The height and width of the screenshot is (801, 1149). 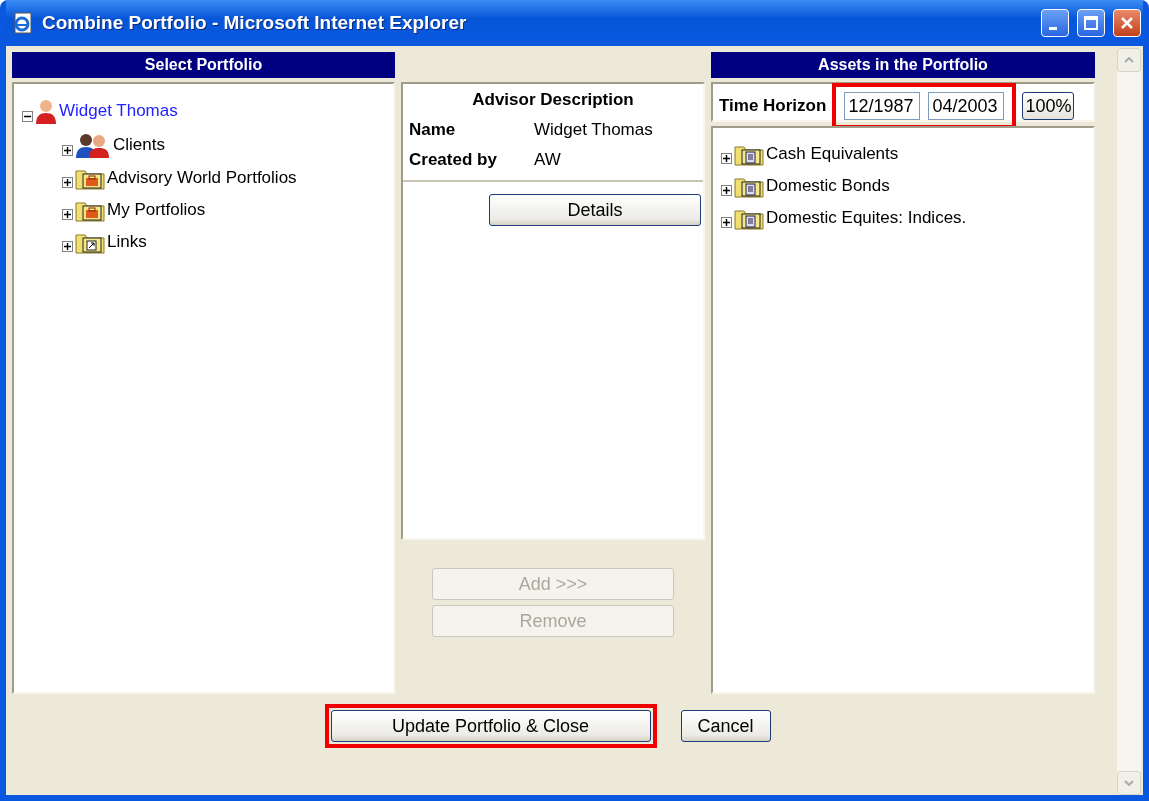 What do you see at coordinates (27, 116) in the screenshot?
I see `collapse-icon` at bounding box center [27, 116].